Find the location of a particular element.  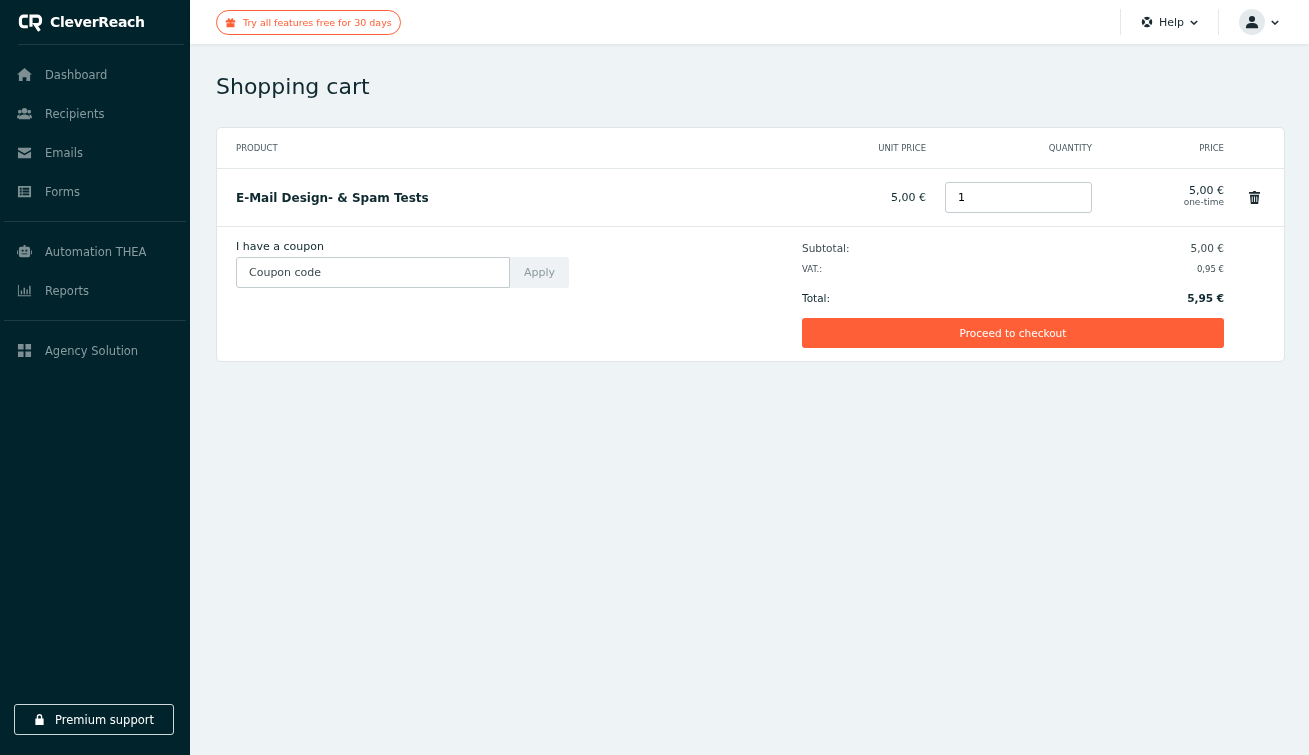

robot-icon is located at coordinates (24, 251).